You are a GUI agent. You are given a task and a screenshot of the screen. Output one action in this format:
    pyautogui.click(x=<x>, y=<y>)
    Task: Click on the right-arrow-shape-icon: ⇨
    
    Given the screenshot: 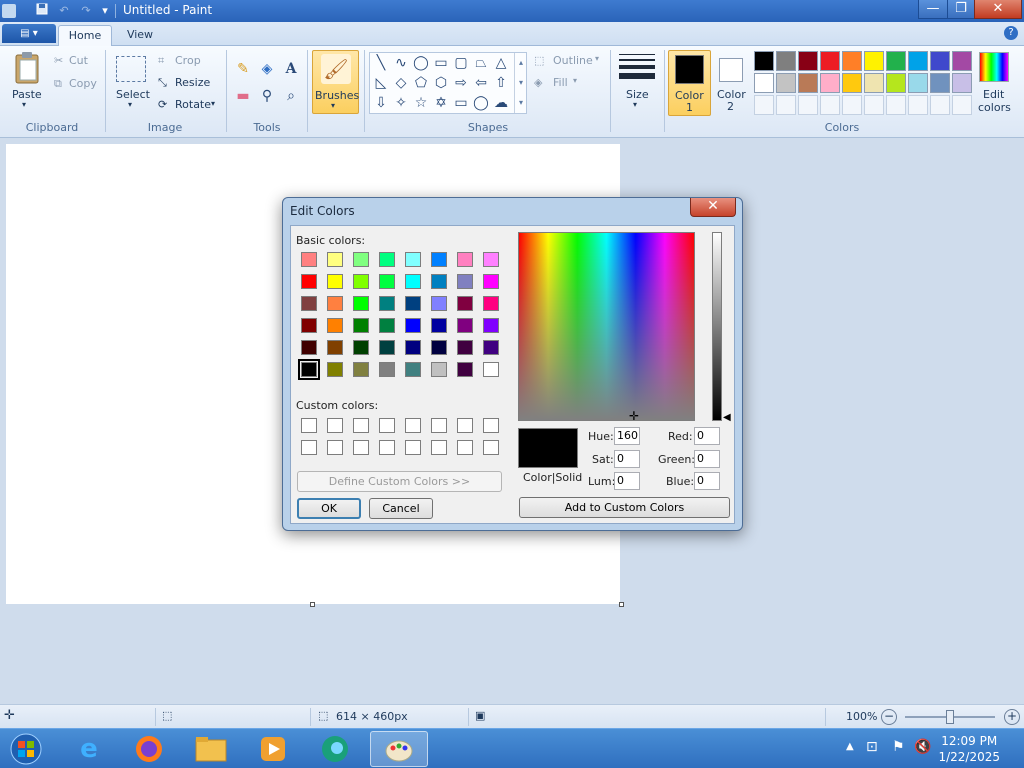 What is the action you would take?
    pyautogui.click(x=461, y=83)
    